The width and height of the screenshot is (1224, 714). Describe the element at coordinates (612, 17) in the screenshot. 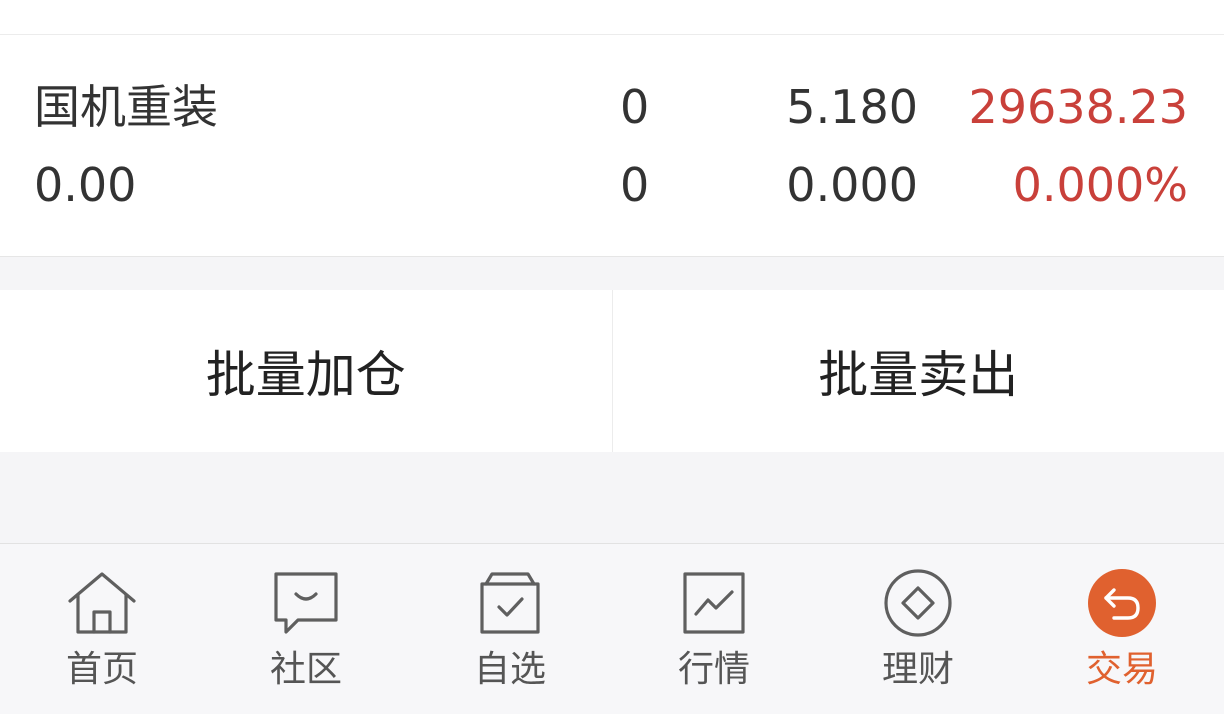

I see `top-strip` at that location.